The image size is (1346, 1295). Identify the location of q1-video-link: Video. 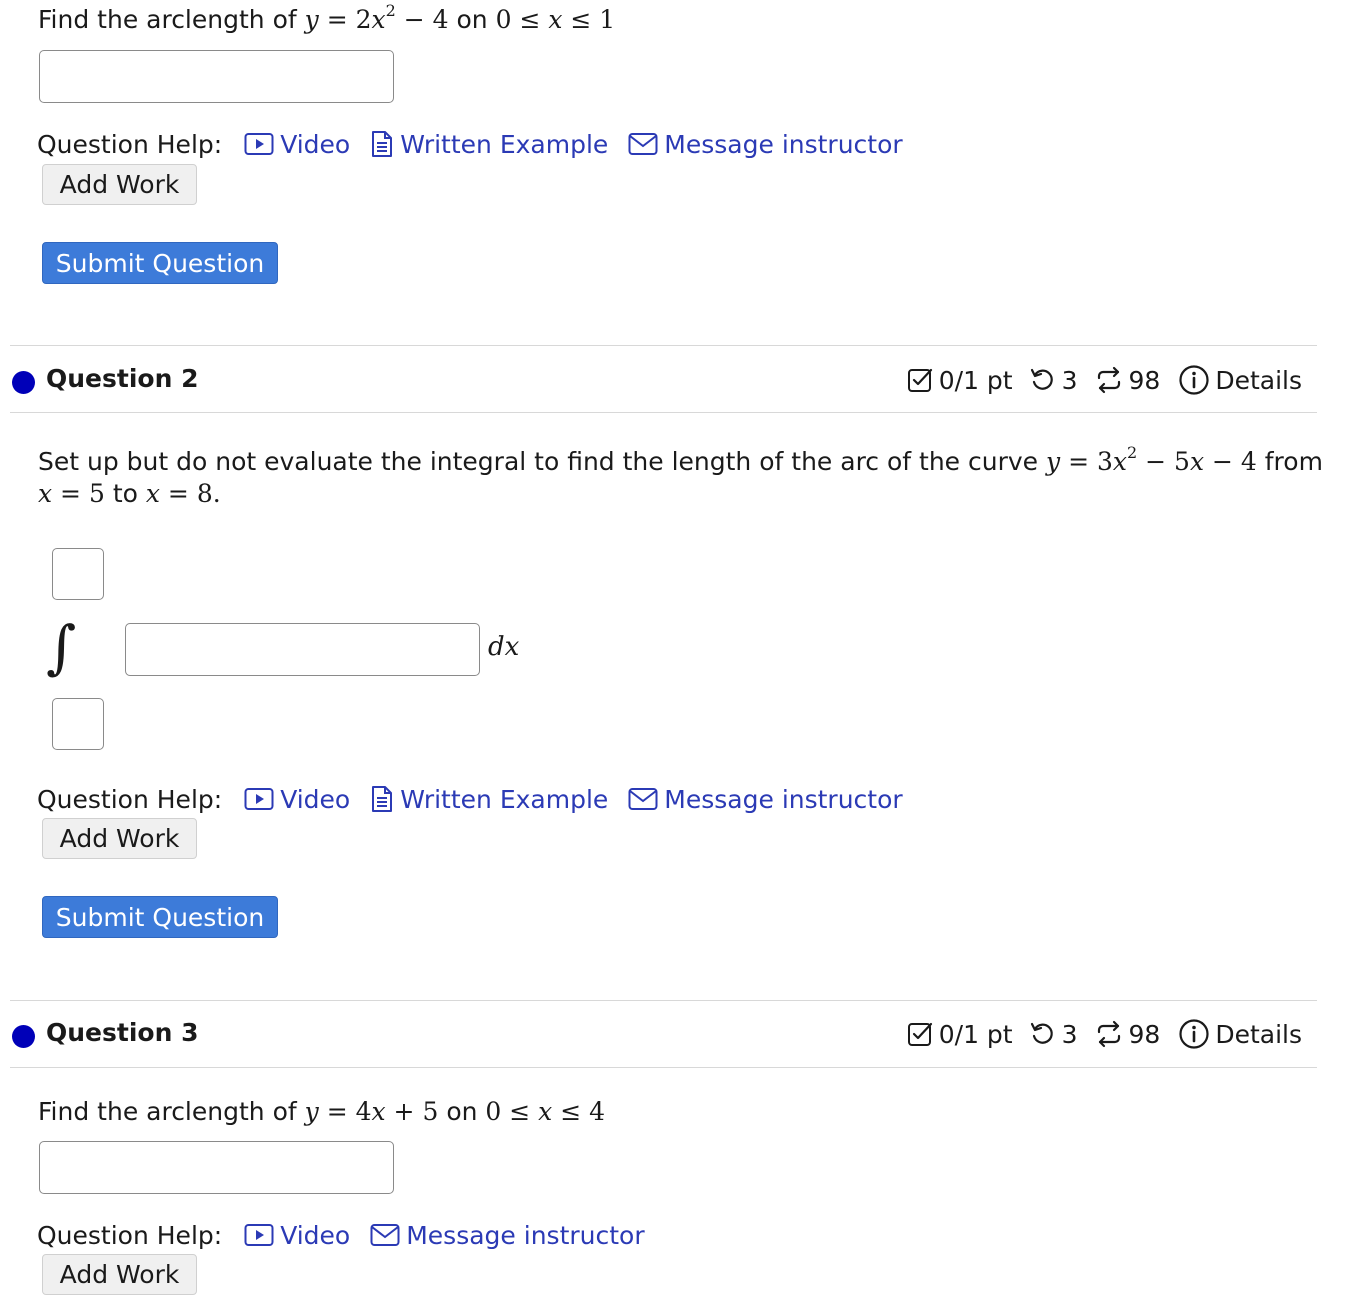
(297, 144).